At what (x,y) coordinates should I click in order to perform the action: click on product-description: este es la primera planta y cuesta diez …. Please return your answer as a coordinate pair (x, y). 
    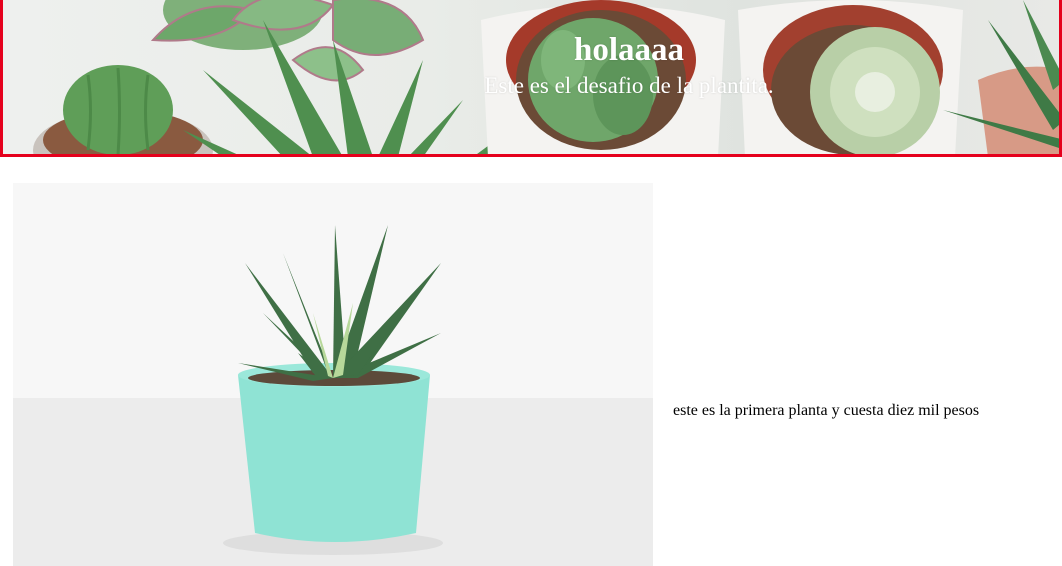
    Looking at the image, I should click on (826, 410).